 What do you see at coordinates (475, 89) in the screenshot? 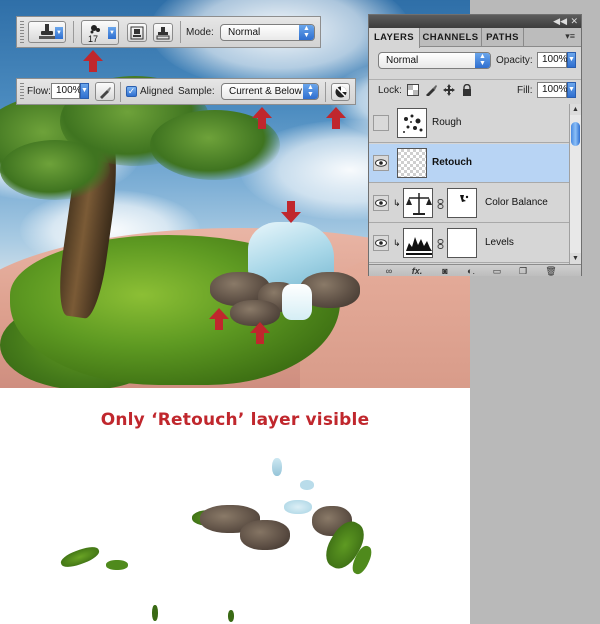
I see `lock-fill-row: Lock: Fill: 100% ▼` at bounding box center [475, 89].